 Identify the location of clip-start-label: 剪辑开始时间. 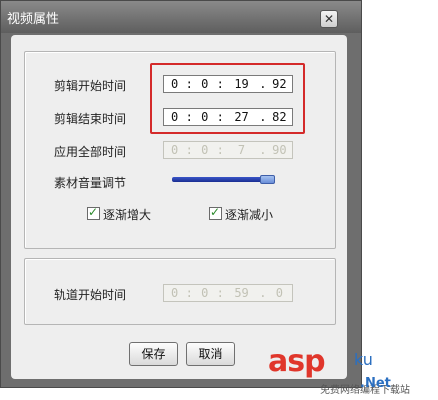
(90, 86).